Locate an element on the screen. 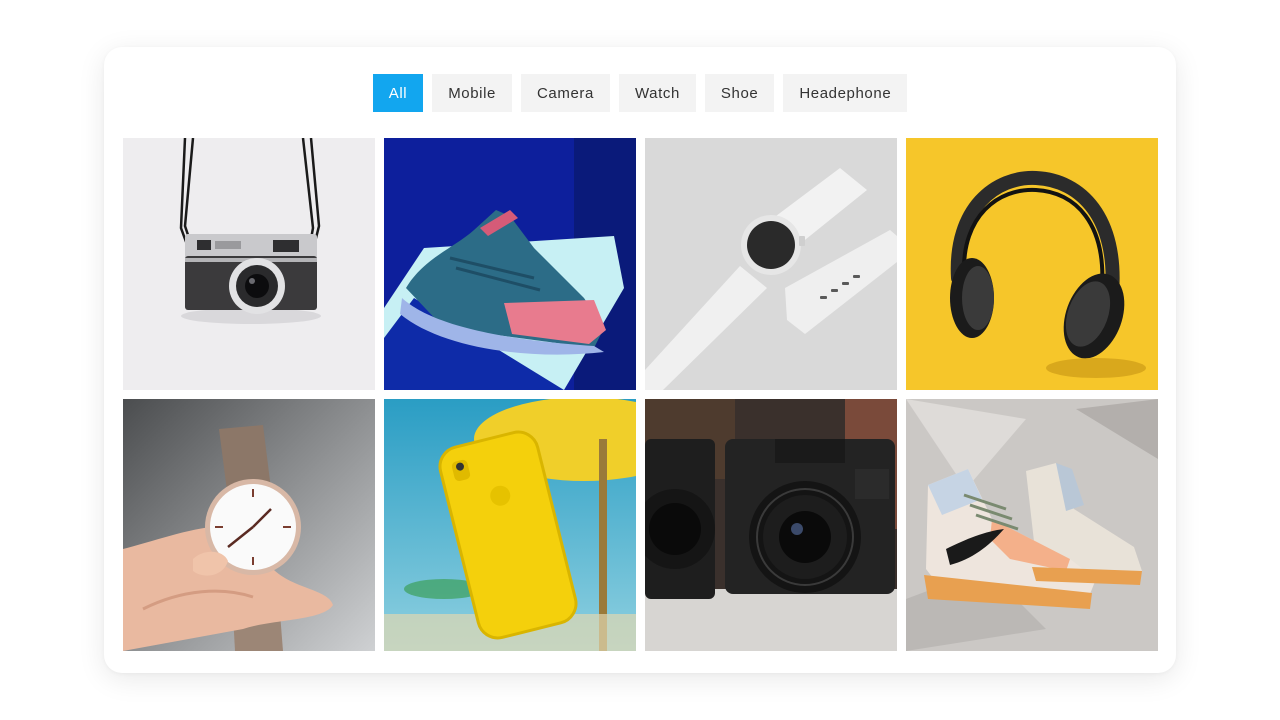 Image resolution: width=1280 pixels, height=720 pixels. filter-bar: All Mobile Camera Watch Shoe Headephone is located at coordinates (640, 93).